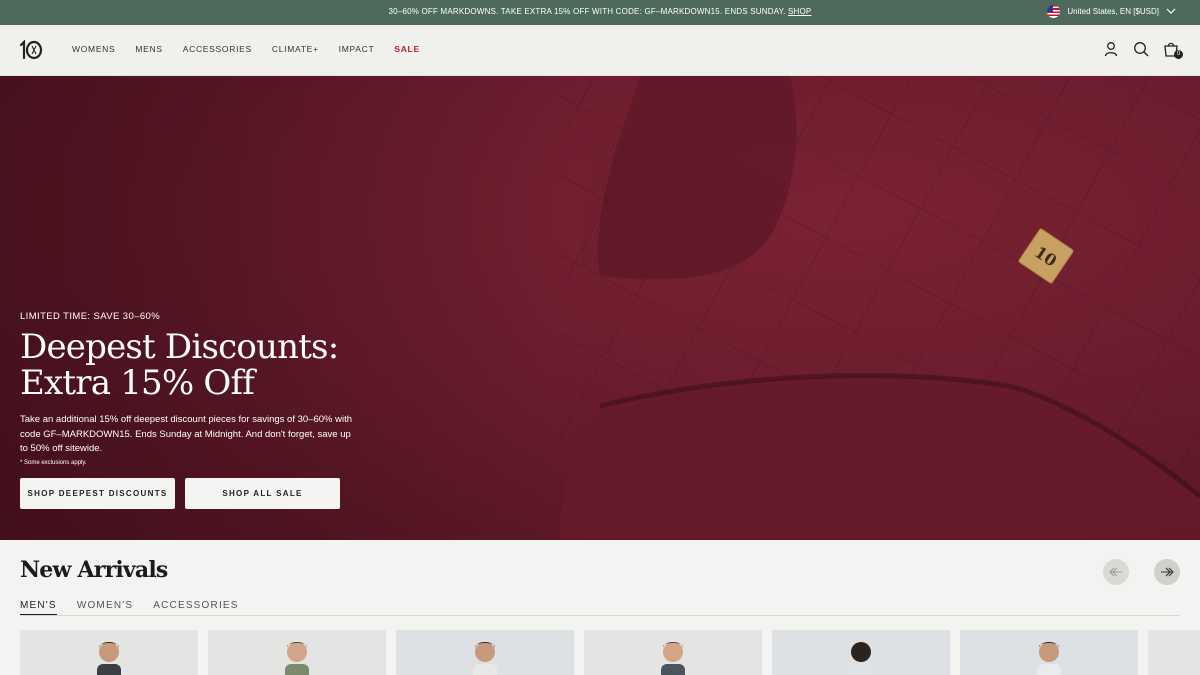  I want to click on hero-title-line2: Extra 15% Off, so click(137, 383).